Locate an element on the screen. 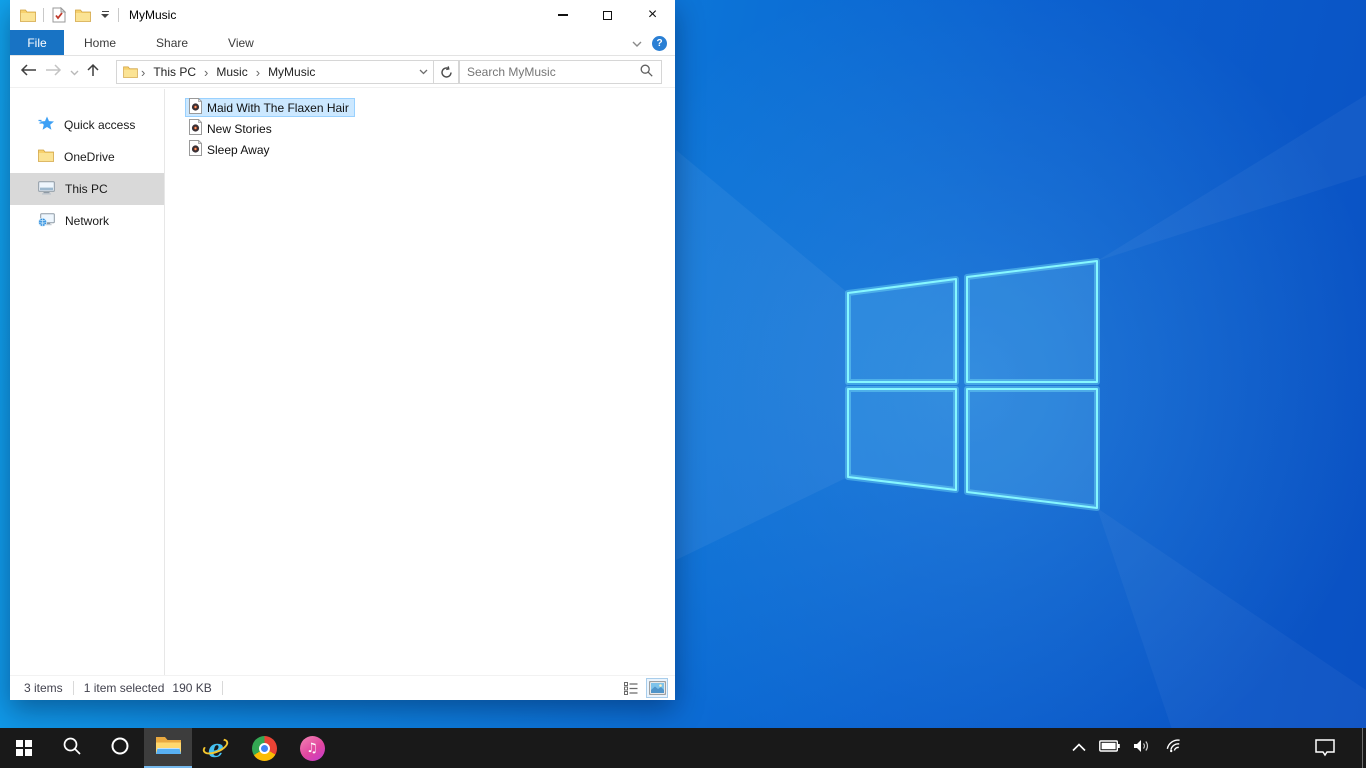  system-tray is located at coordinates (1219, 748).